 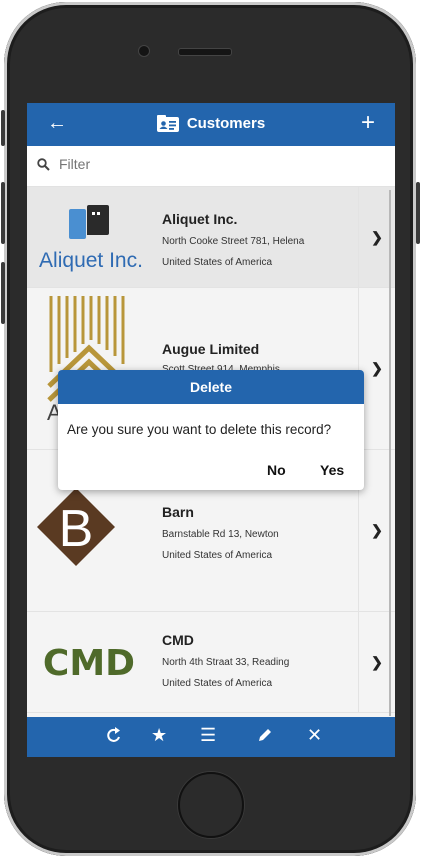 What do you see at coordinates (3, 213) in the screenshot?
I see `volume-up-button` at bounding box center [3, 213].